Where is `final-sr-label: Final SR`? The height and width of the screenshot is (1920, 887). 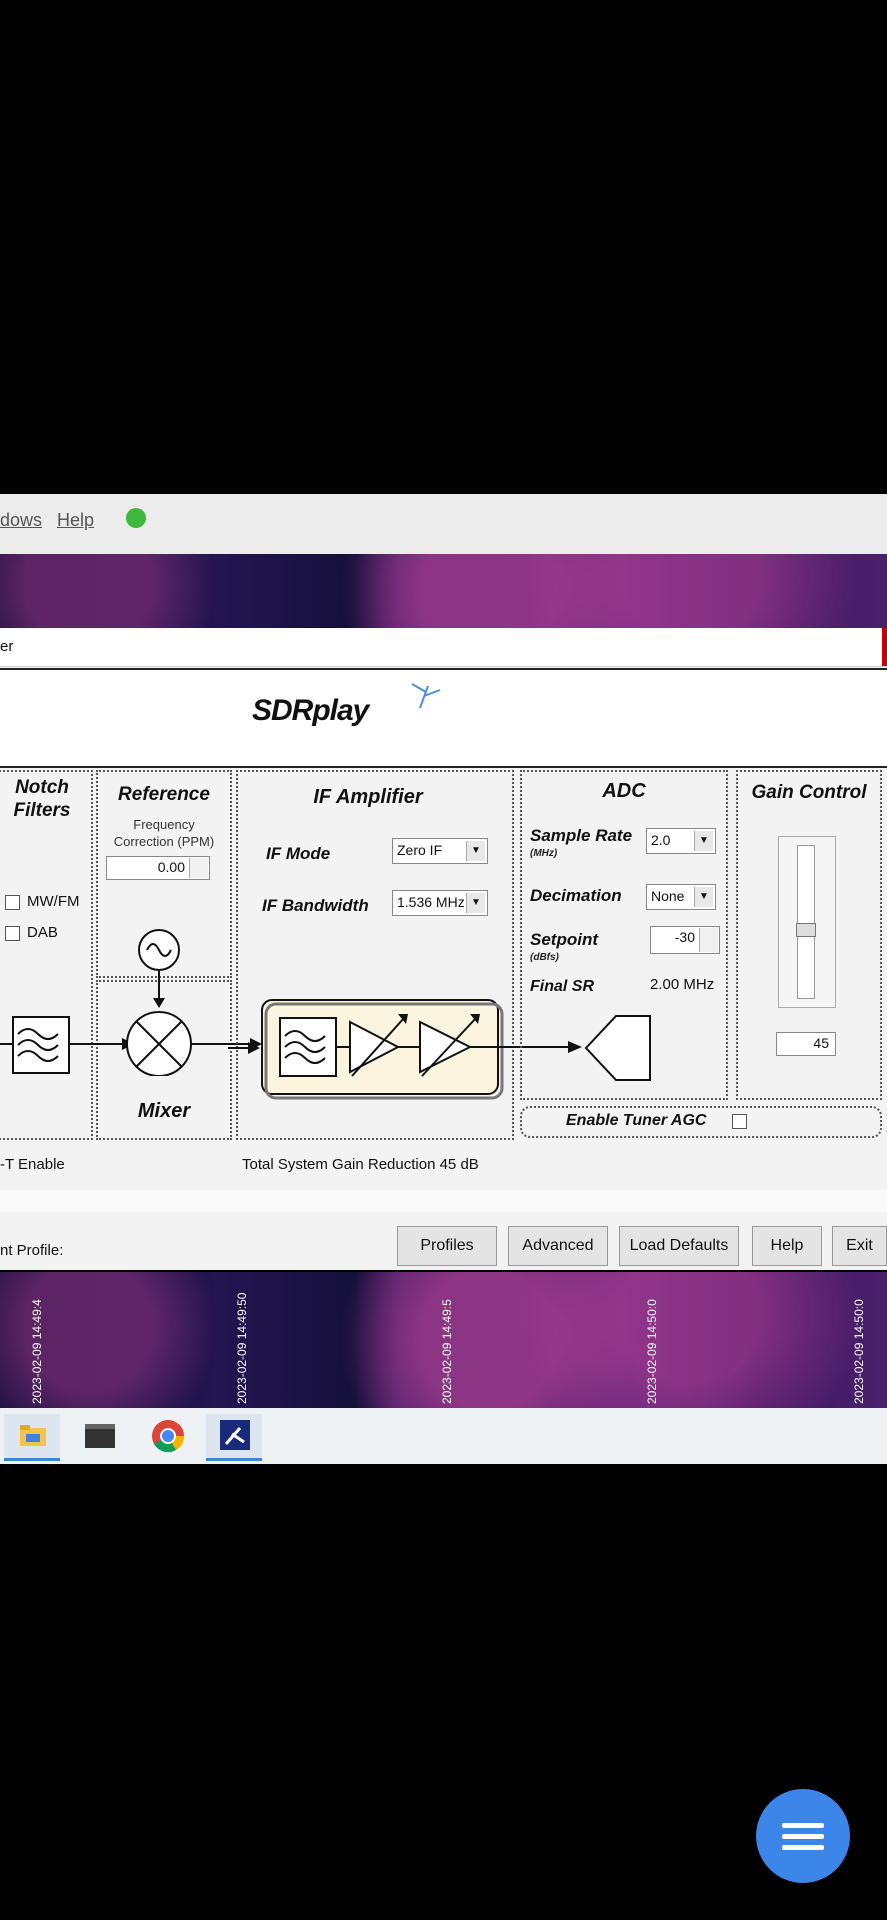
final-sr-label: Final SR is located at coordinates (562, 986).